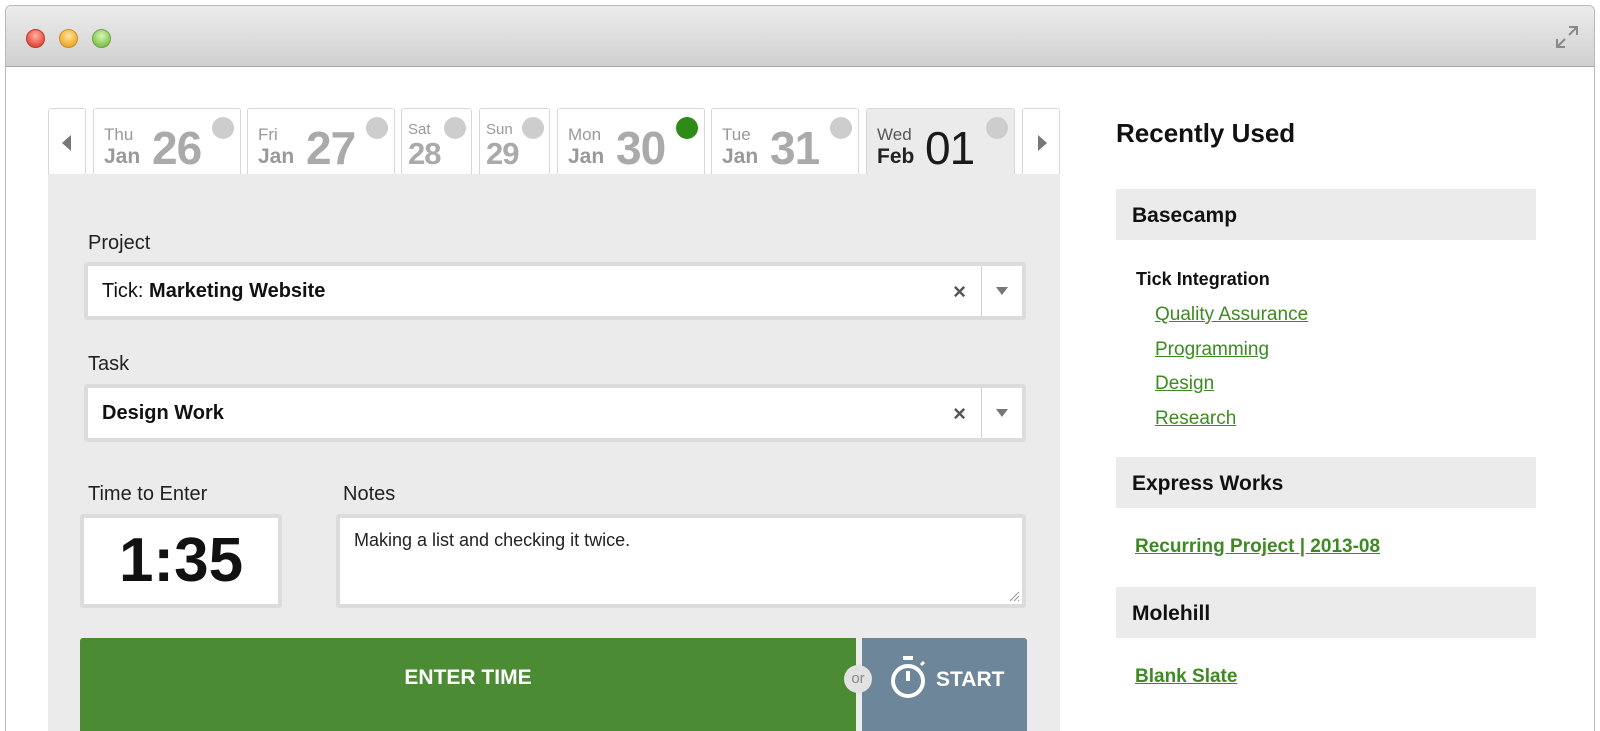  Describe the element at coordinates (585, 134) in the screenshot. I see `day-of-week: Mon` at that location.